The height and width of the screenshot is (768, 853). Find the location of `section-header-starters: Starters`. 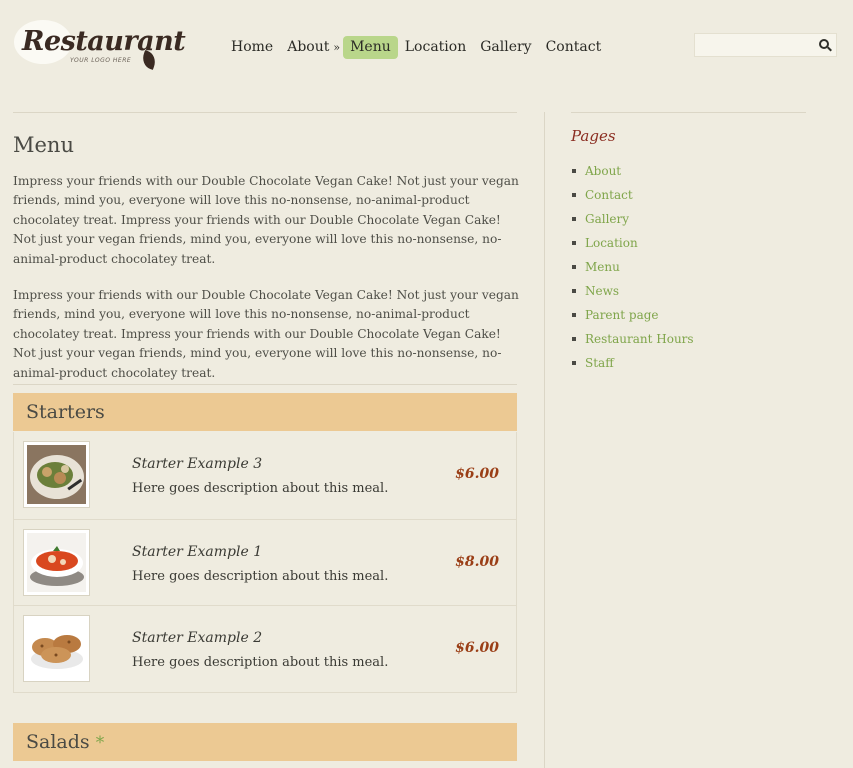

section-header-starters: Starters is located at coordinates (265, 412).